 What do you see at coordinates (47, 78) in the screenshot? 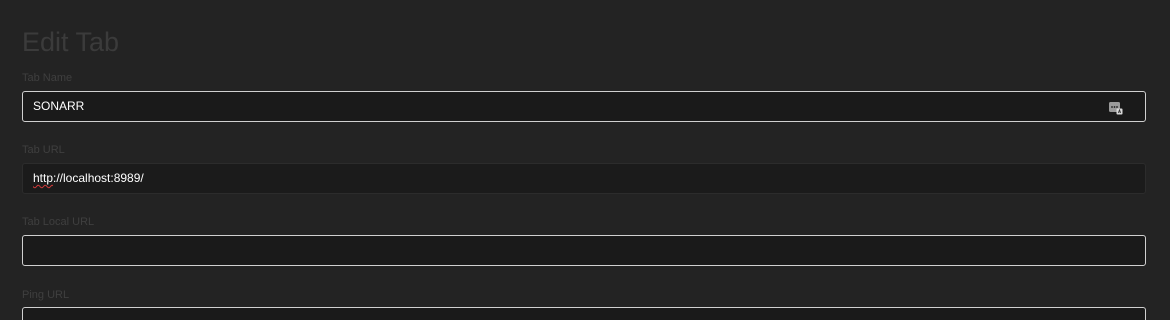
I see `tab-name-label: Tab Name` at bounding box center [47, 78].